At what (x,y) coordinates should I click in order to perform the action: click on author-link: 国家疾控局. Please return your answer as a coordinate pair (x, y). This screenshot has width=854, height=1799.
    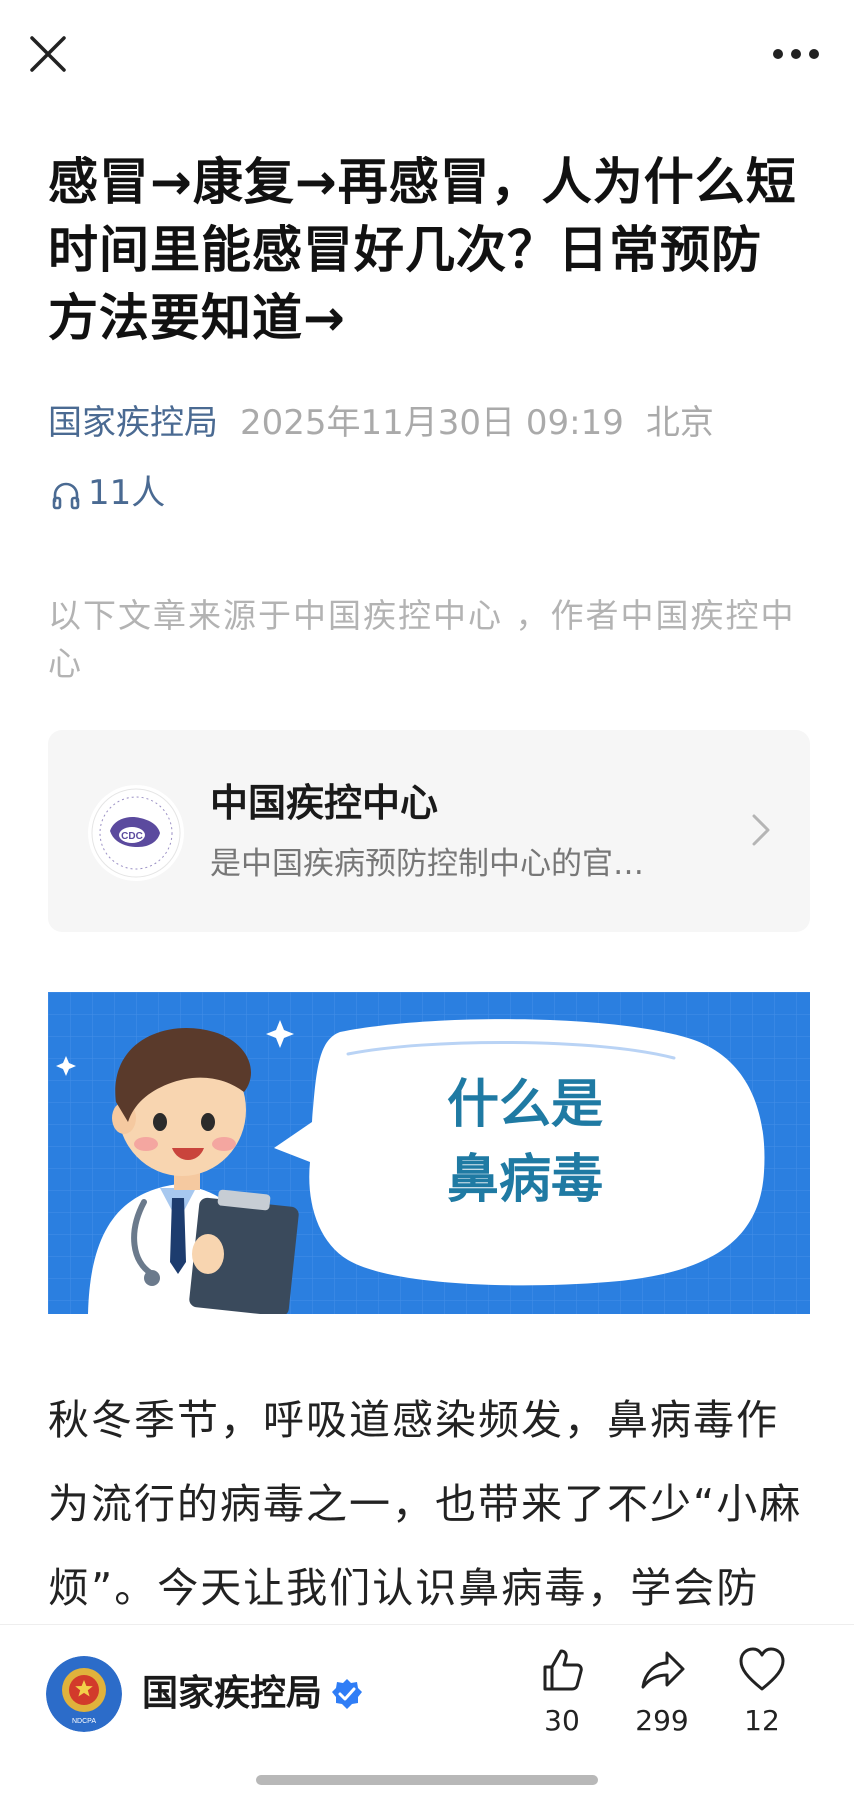
    Looking at the image, I should click on (133, 423).